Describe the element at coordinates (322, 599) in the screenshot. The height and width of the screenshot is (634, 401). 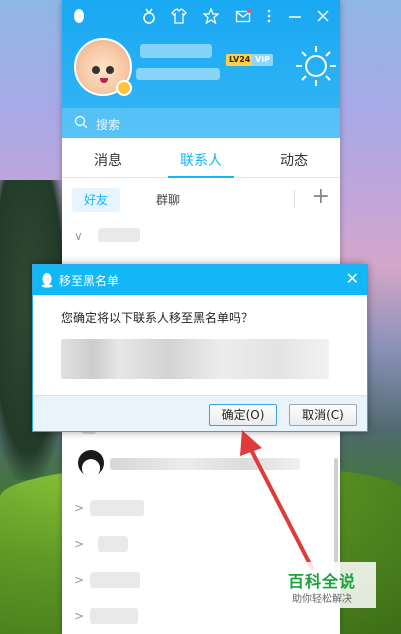
I see `watermark-subtitle: 助你轻松解决` at that location.